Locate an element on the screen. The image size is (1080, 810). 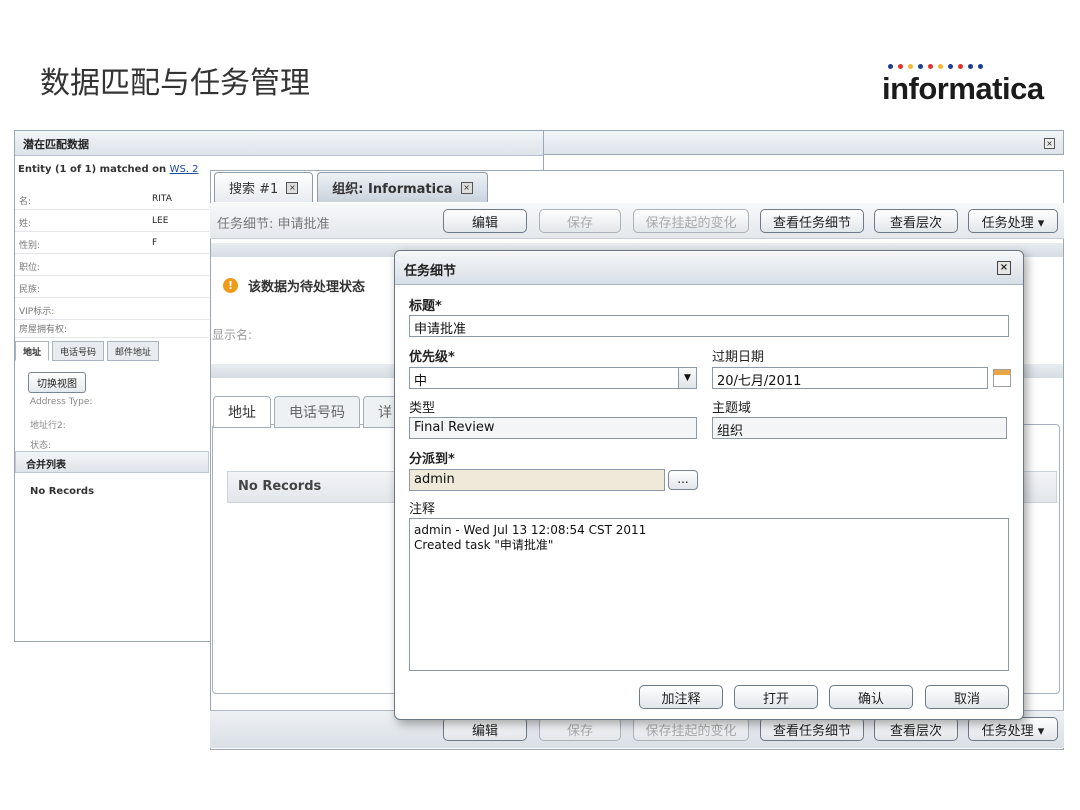
assign-label: 分派到* is located at coordinates (432, 459).